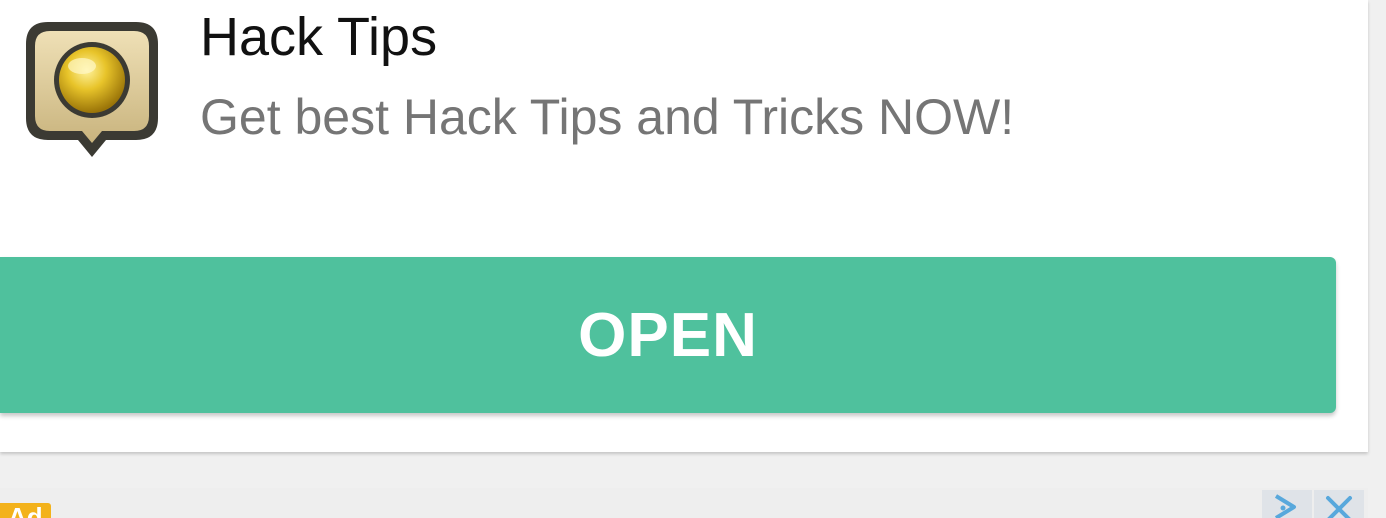 The width and height of the screenshot is (1386, 518). Describe the element at coordinates (607, 117) in the screenshot. I see `app-description: Get best Hack Tips and Tricks NOW!` at that location.